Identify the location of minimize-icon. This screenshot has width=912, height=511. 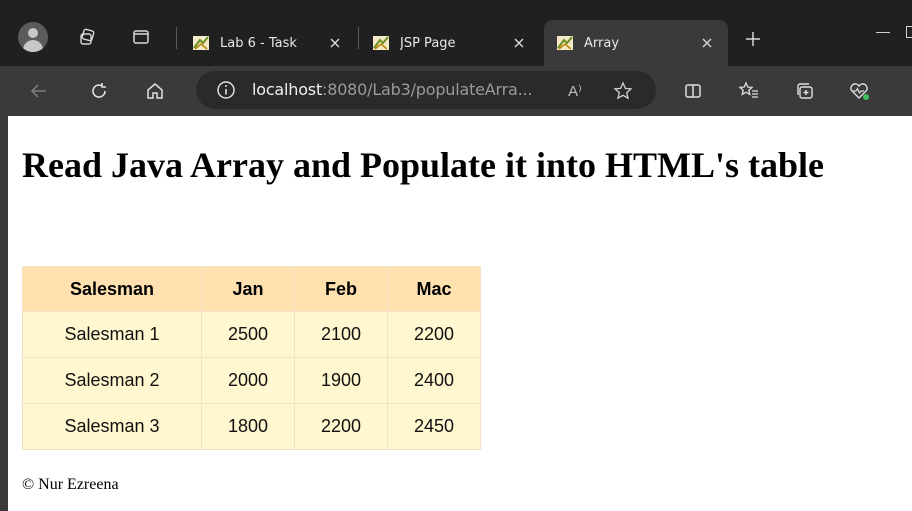
(883, 32).